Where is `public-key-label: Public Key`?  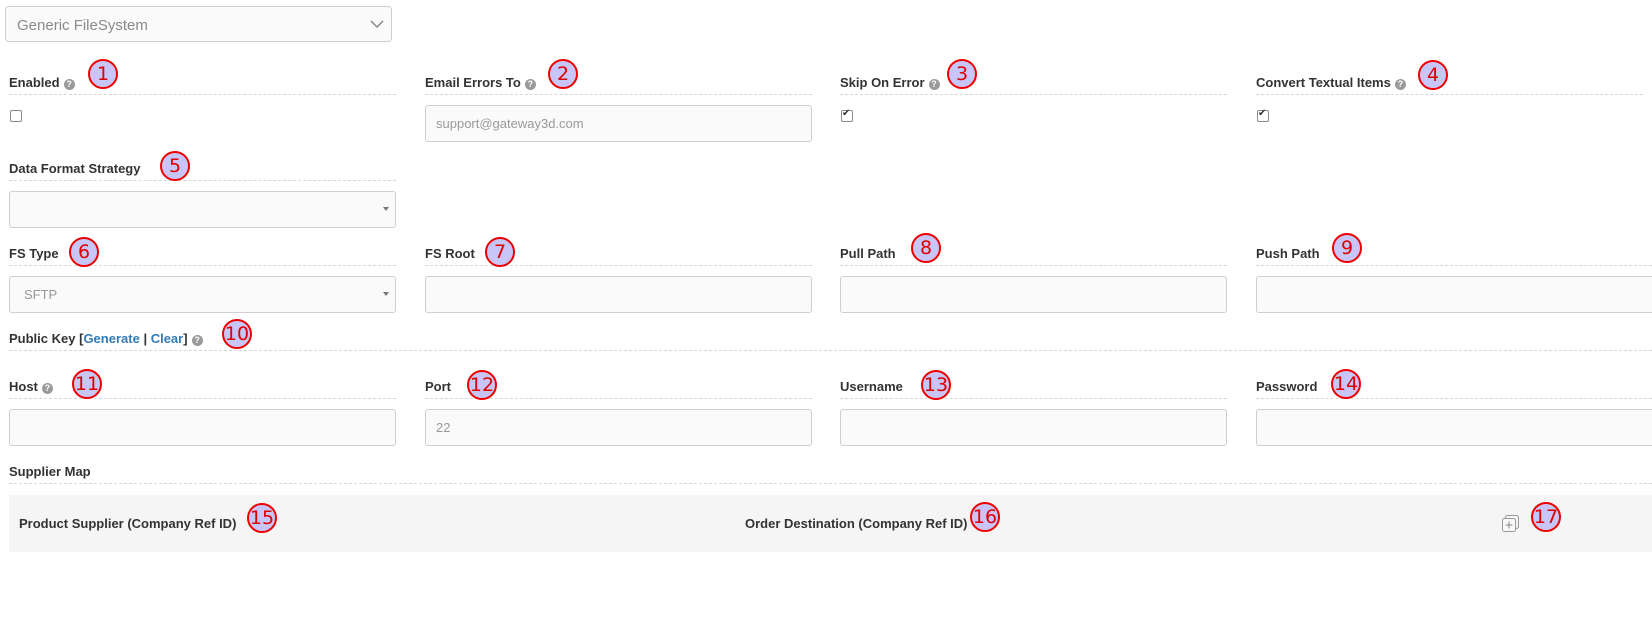 public-key-label: Public Key is located at coordinates (42, 338).